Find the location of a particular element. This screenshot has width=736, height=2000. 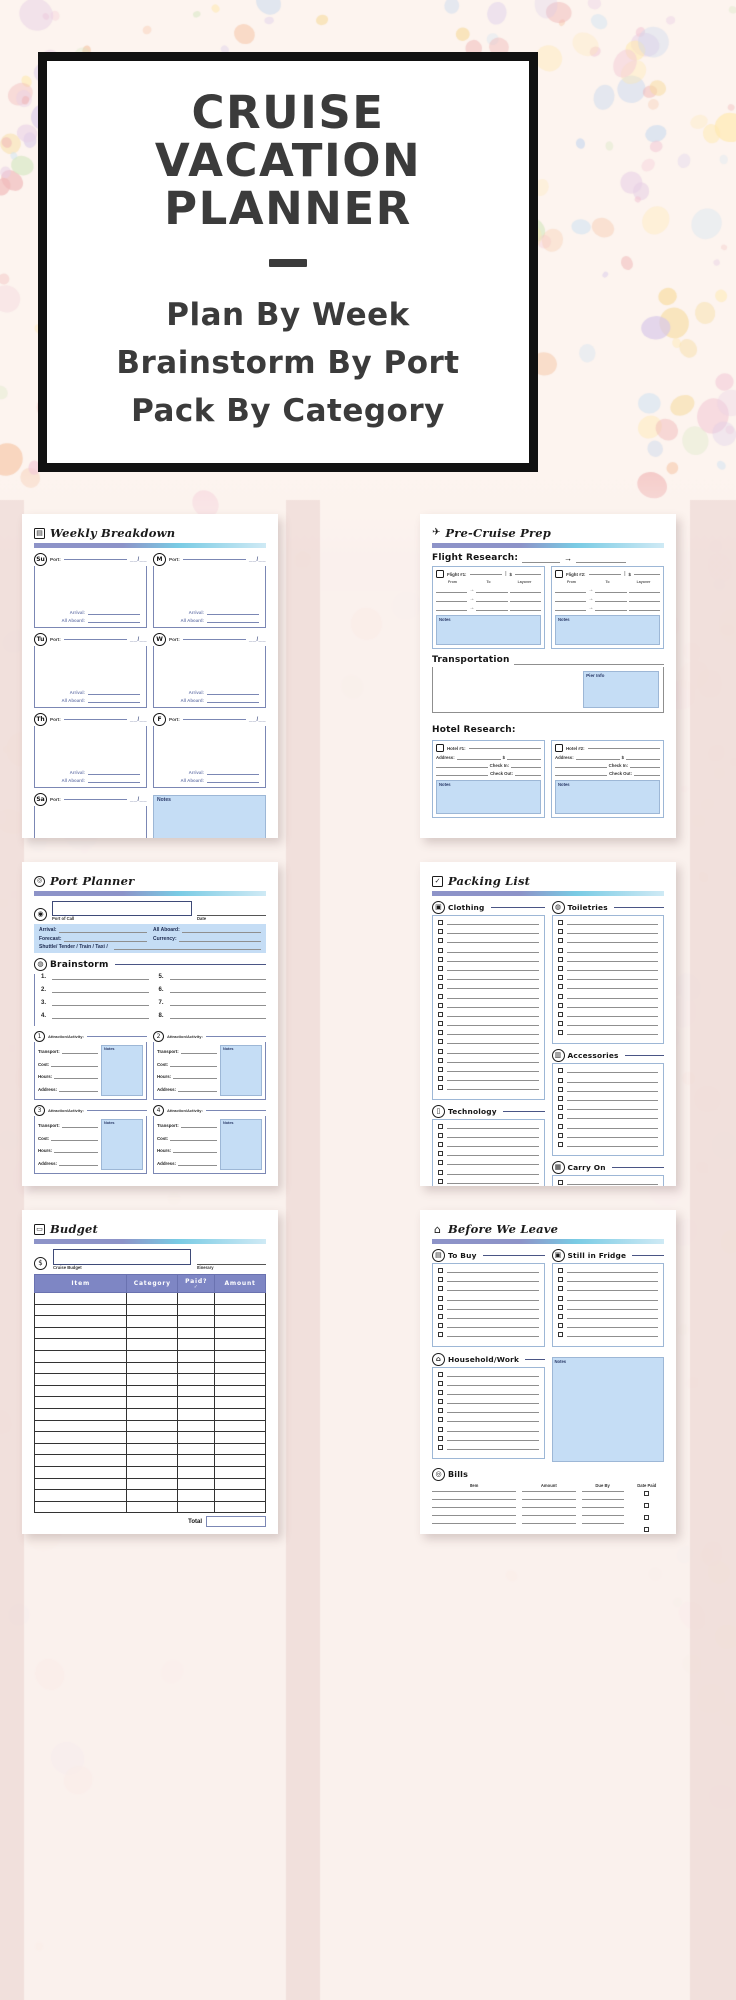

brainstorm-line: 4. is located at coordinates (95, 1016).